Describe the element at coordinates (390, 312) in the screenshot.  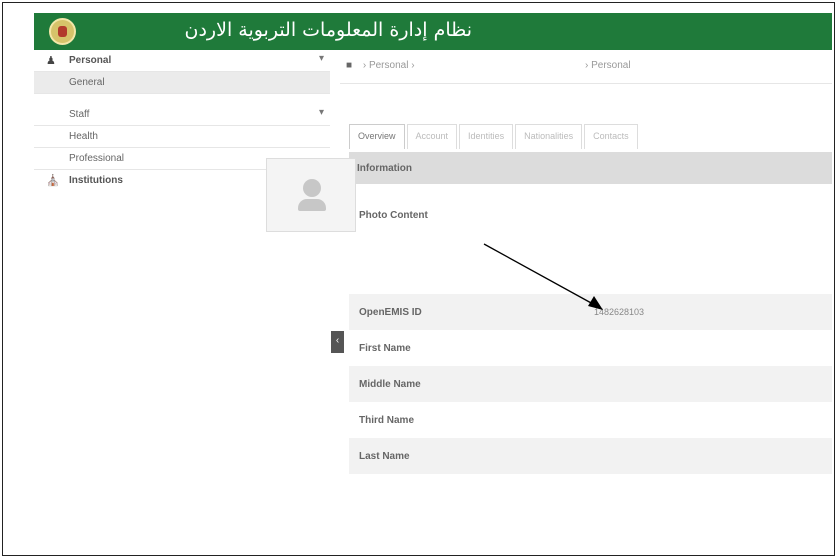
I see `field-label: OpenEMIS ID` at that location.